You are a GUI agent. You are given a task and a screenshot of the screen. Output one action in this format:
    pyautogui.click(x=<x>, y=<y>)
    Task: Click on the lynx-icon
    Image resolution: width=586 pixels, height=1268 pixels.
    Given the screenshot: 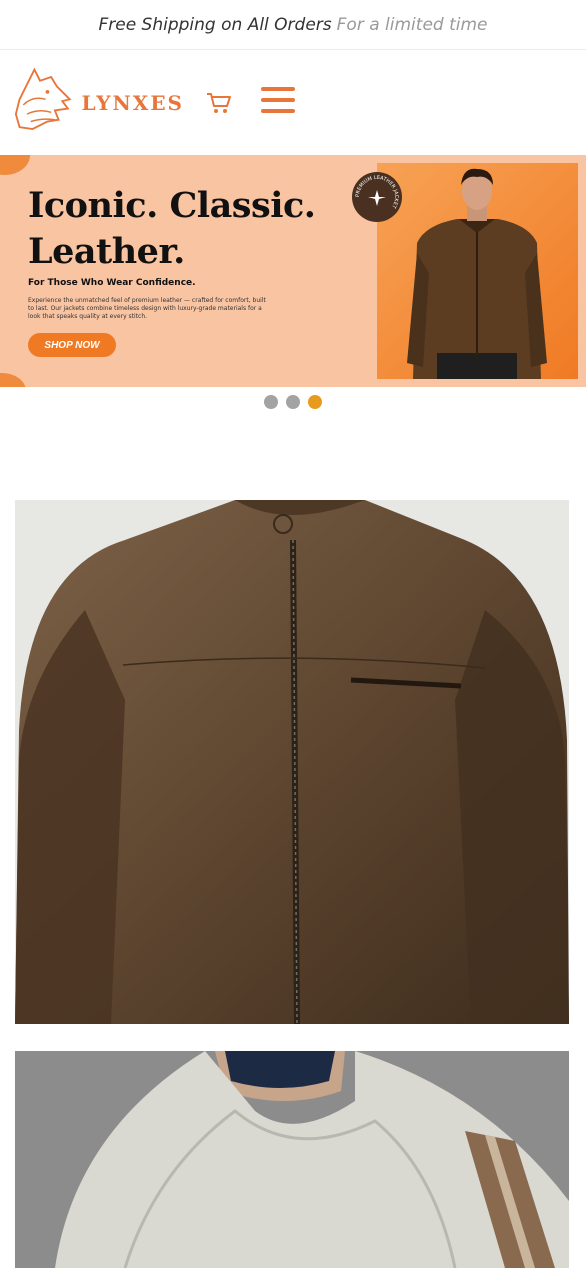 What is the action you would take?
    pyautogui.click(x=43, y=98)
    